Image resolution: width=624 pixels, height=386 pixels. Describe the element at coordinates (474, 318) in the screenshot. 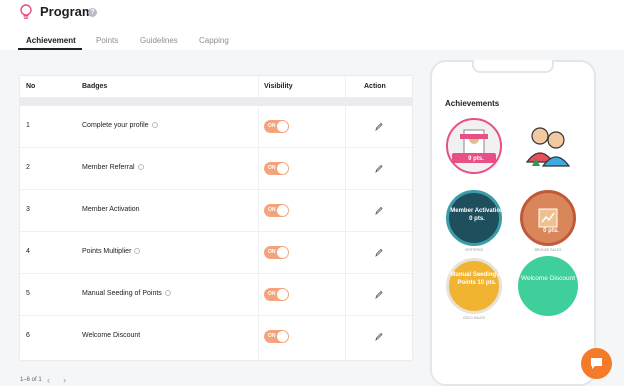

I see `badge-caption: GOLD SALES` at that location.